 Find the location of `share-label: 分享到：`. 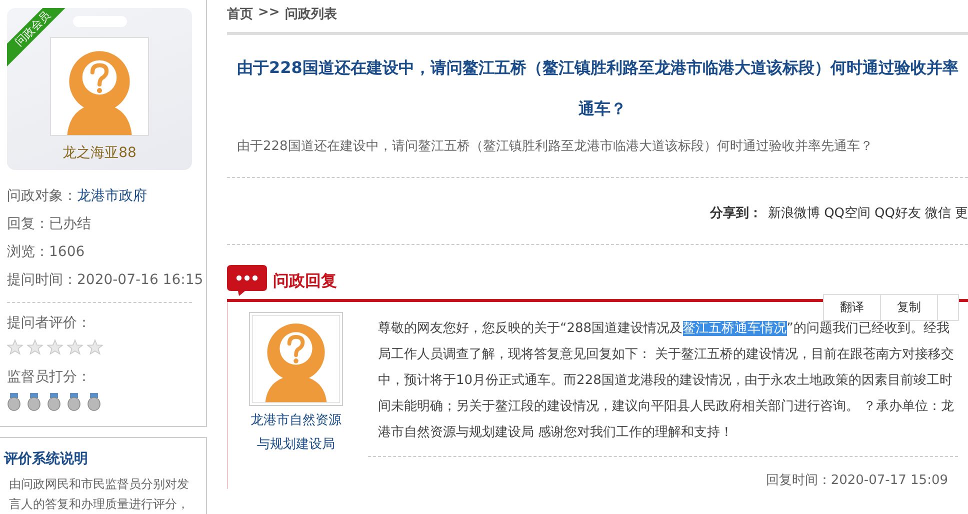

share-label: 分享到： is located at coordinates (736, 213).